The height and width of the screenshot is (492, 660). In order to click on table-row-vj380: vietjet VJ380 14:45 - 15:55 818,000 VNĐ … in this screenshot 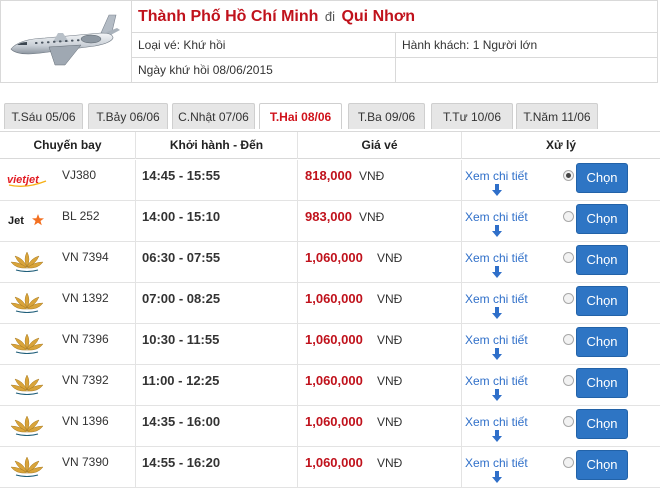, I will do `click(330, 180)`.